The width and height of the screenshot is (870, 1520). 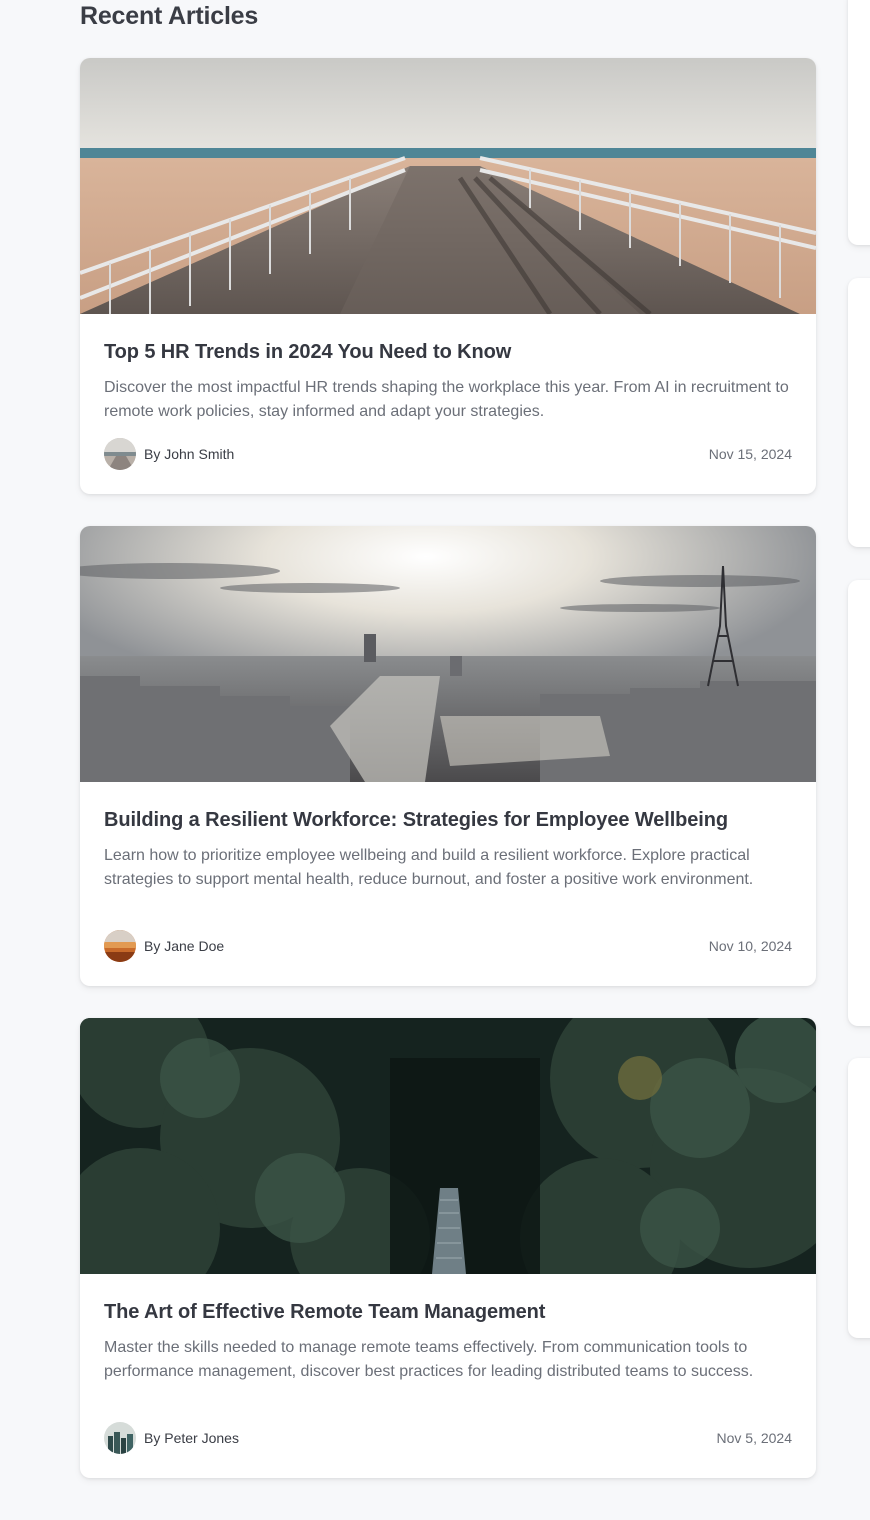 I want to click on author-name: By Peter Jones, so click(x=191, y=1438).